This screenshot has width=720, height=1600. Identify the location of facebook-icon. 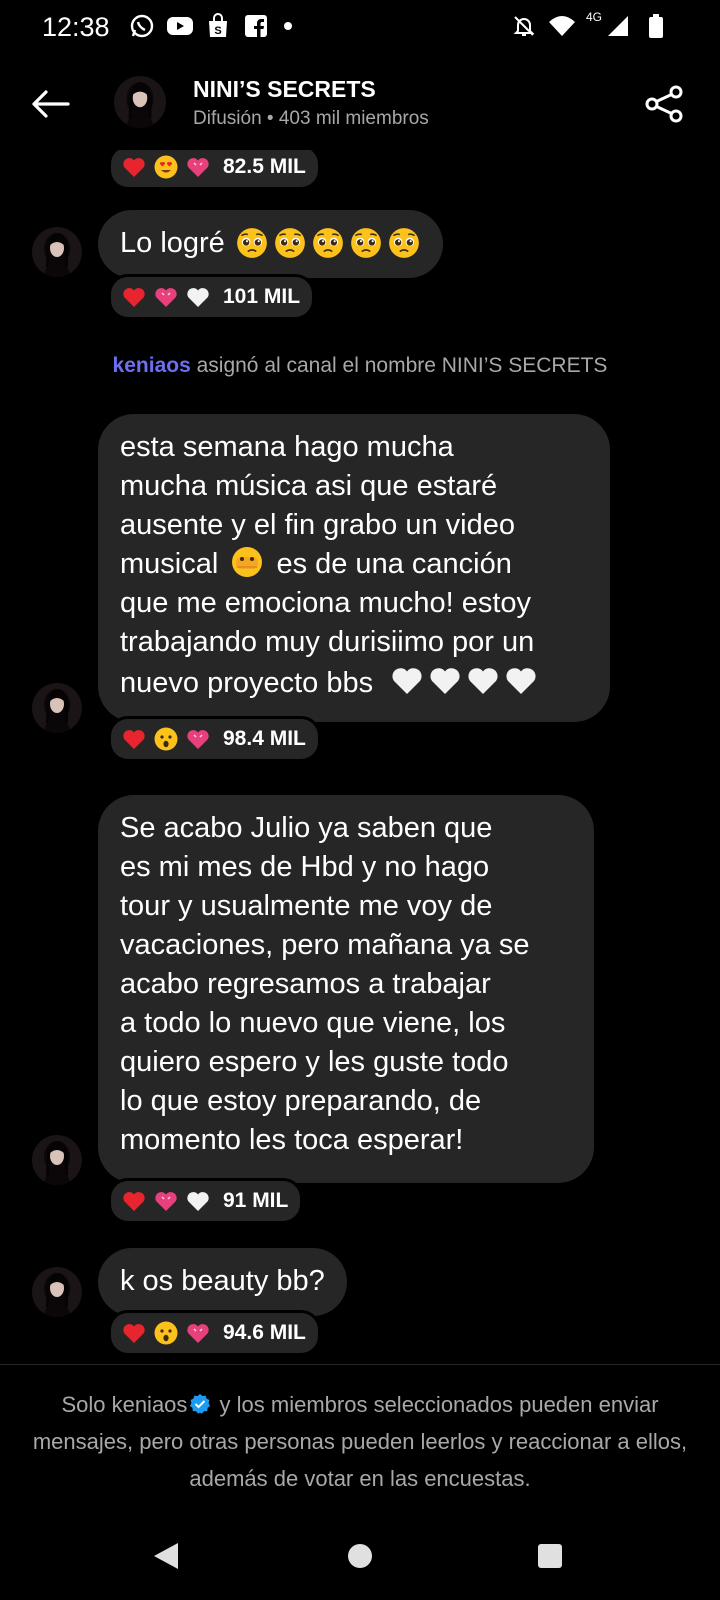
(256, 26).